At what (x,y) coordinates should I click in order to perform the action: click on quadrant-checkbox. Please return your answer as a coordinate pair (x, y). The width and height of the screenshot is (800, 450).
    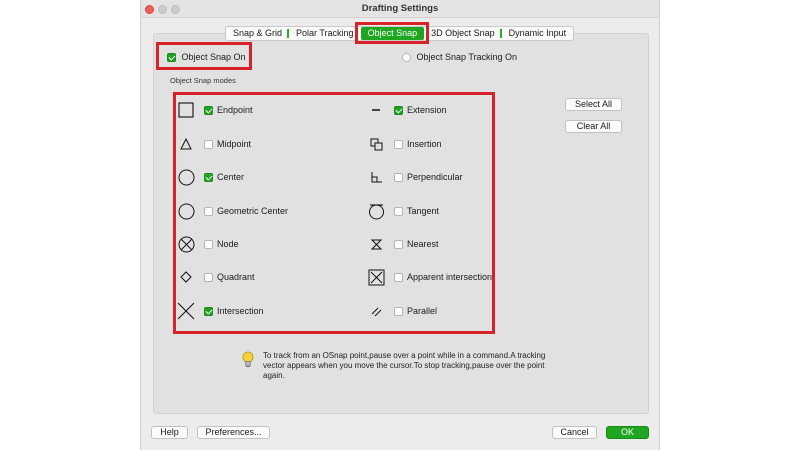
    Looking at the image, I should click on (208, 277).